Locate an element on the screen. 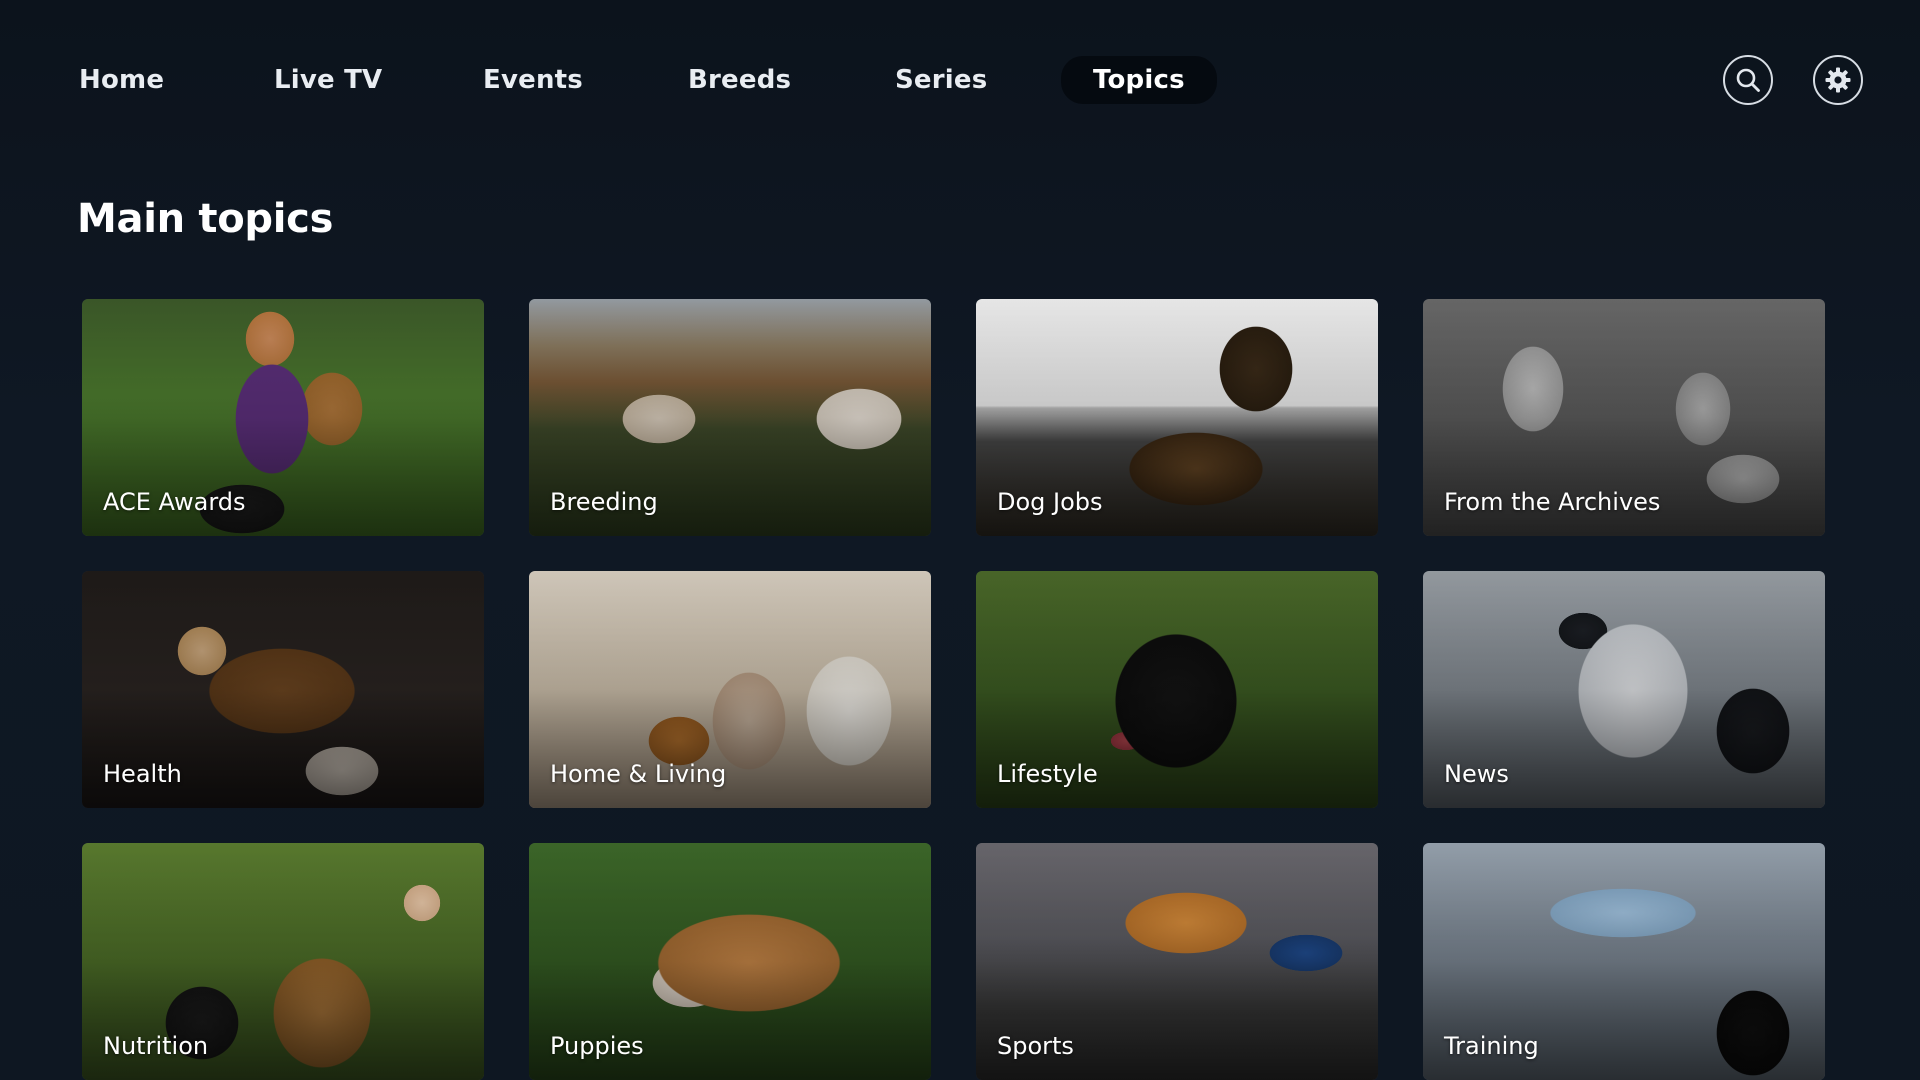 This screenshot has height=1080, width=1920. search-icon is located at coordinates (1748, 80).